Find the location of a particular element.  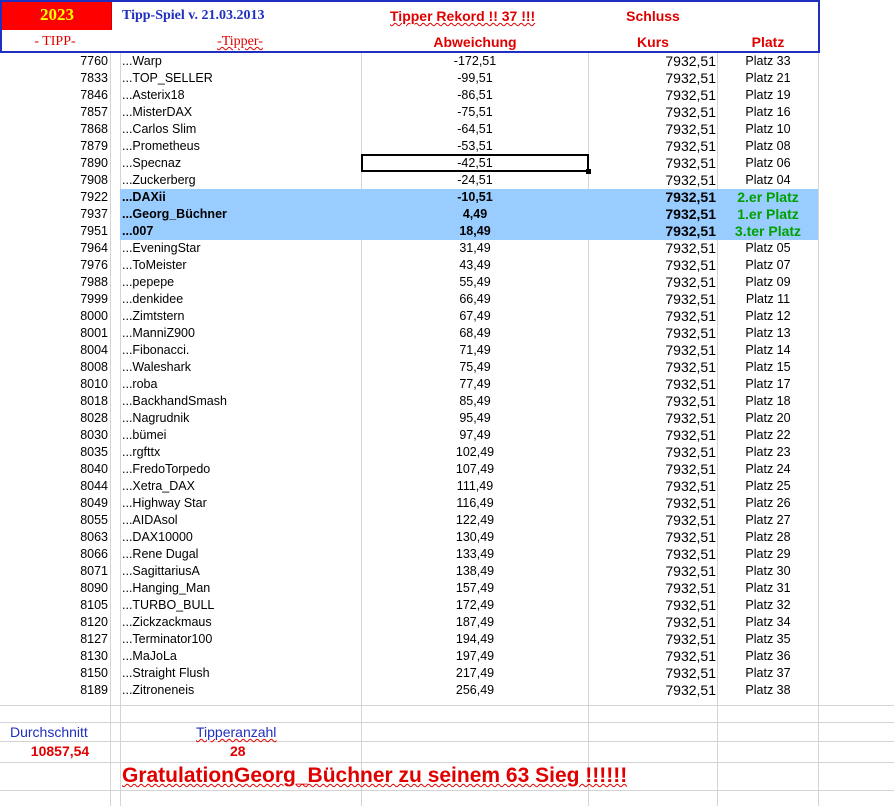

tipper-name-cell: ...Zickzackmaus is located at coordinates (241, 623).